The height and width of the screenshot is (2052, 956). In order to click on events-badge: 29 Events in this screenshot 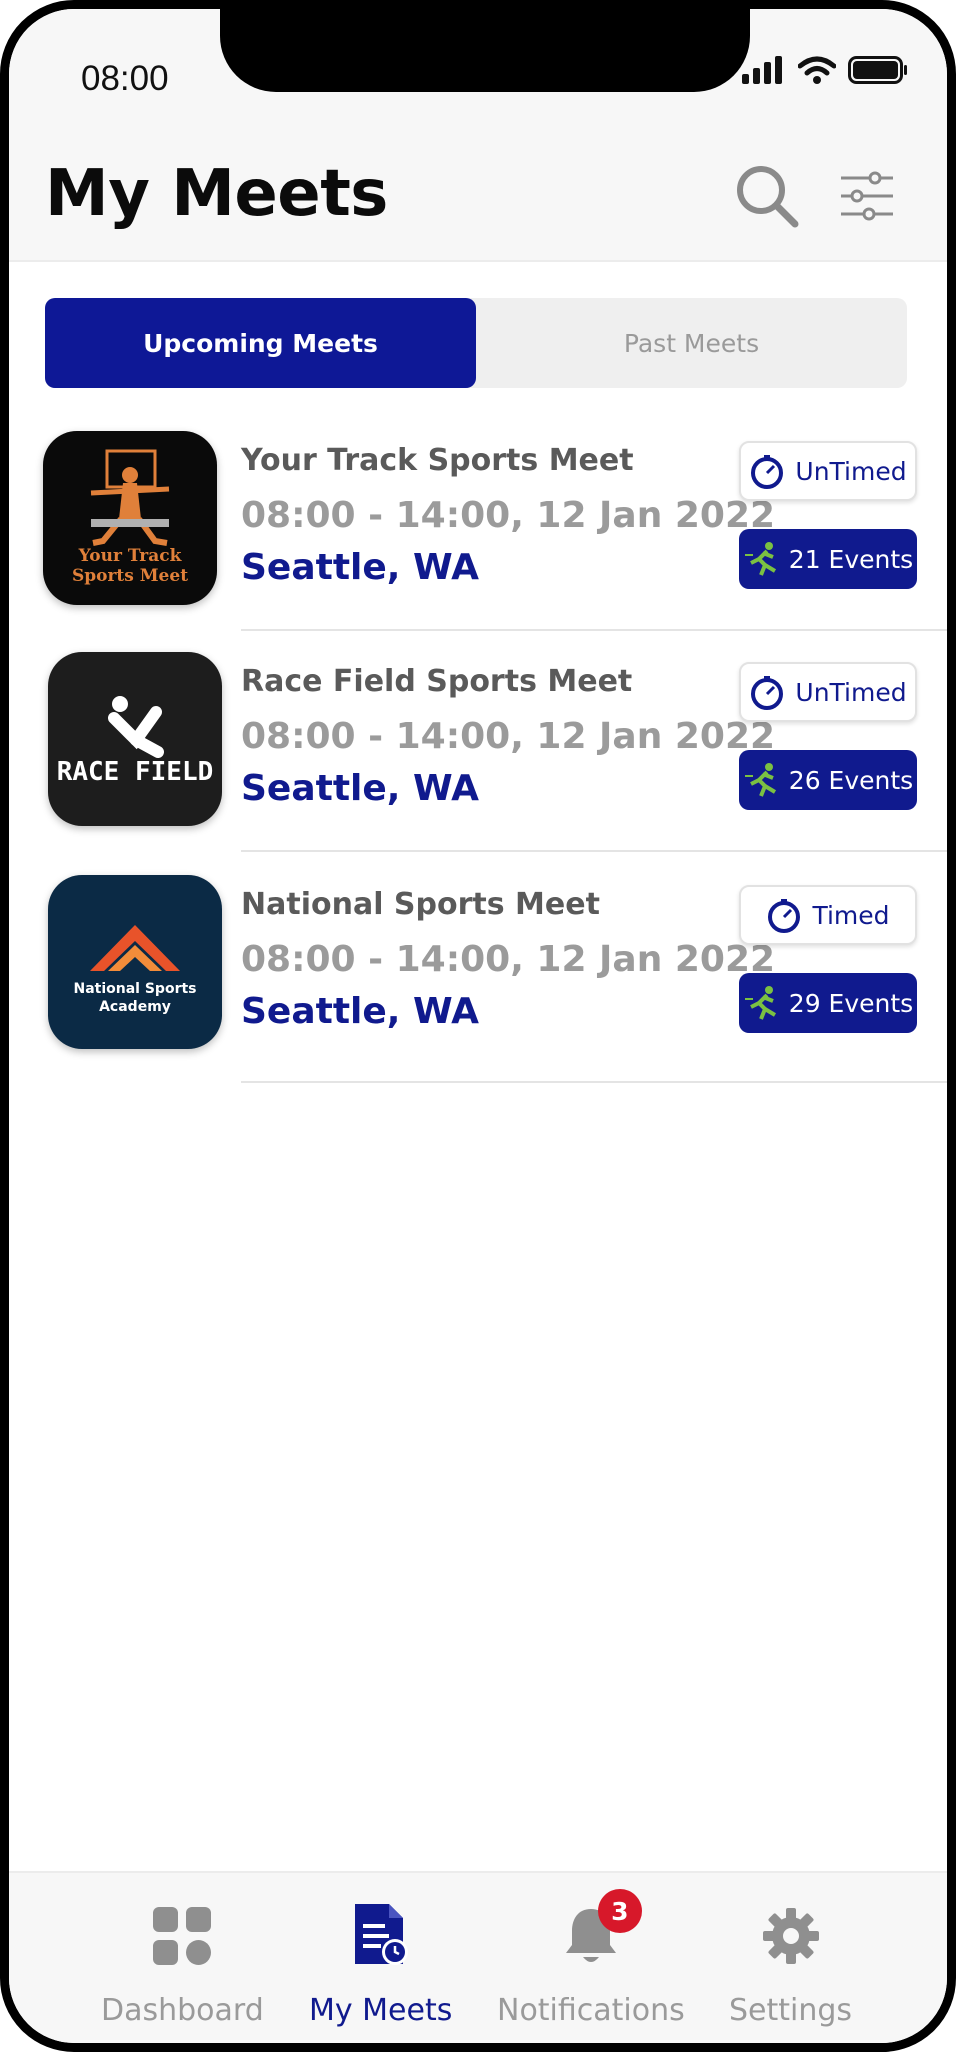, I will do `click(828, 1003)`.